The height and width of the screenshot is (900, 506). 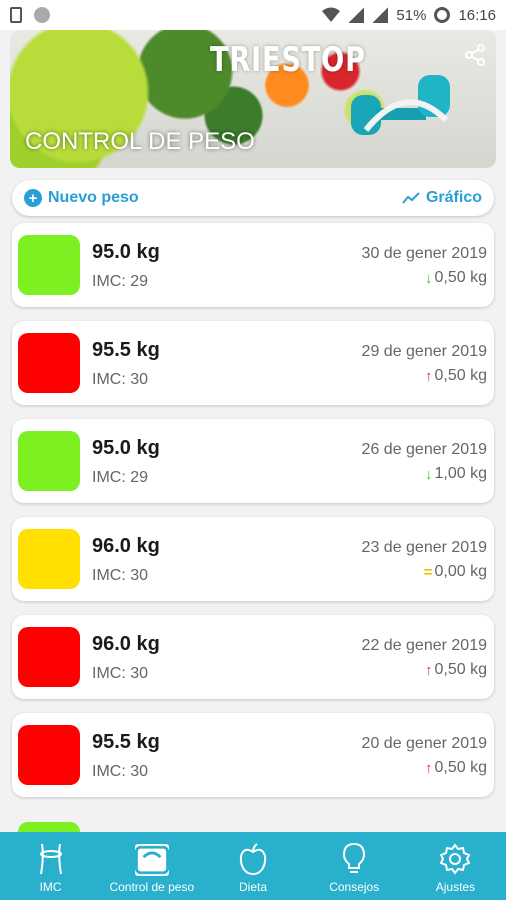 I want to click on brand-logo: TRIESTOP, so click(x=288, y=60).